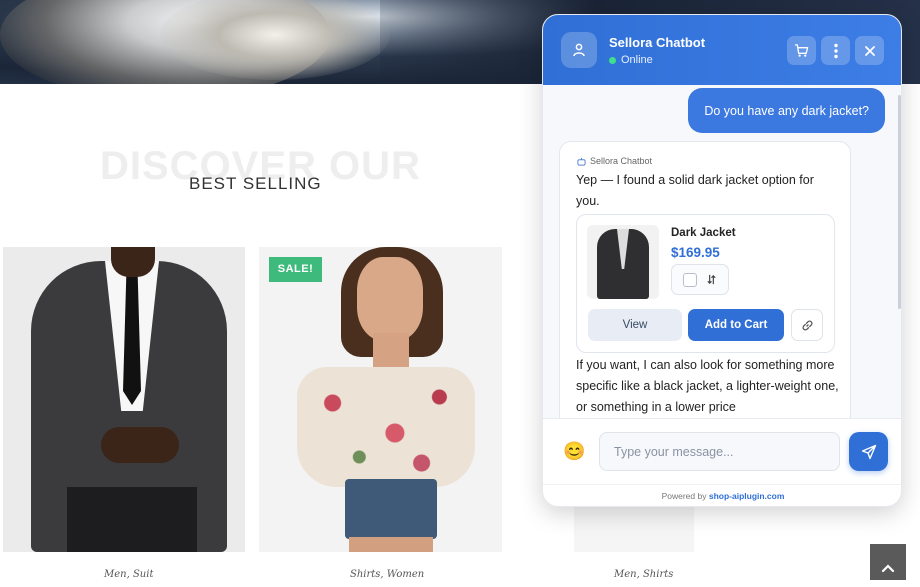 This screenshot has width=920, height=587. I want to click on cart-button, so click(801, 50).